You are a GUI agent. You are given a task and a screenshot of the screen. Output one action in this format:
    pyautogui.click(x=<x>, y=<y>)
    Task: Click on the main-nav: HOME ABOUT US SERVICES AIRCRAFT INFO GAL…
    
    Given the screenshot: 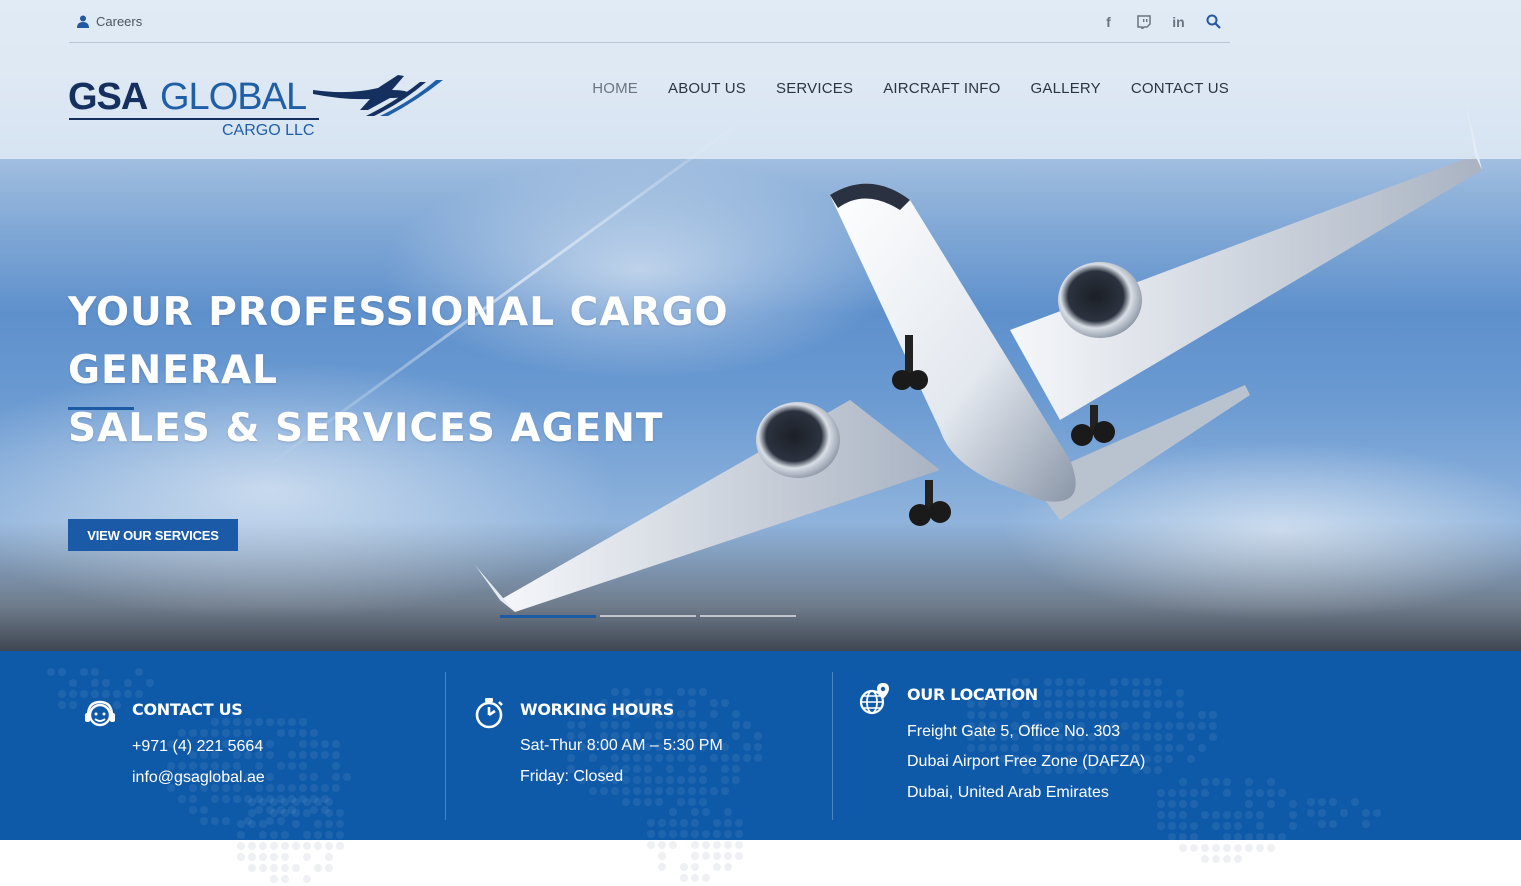 What is the action you would take?
    pyautogui.click(x=910, y=88)
    